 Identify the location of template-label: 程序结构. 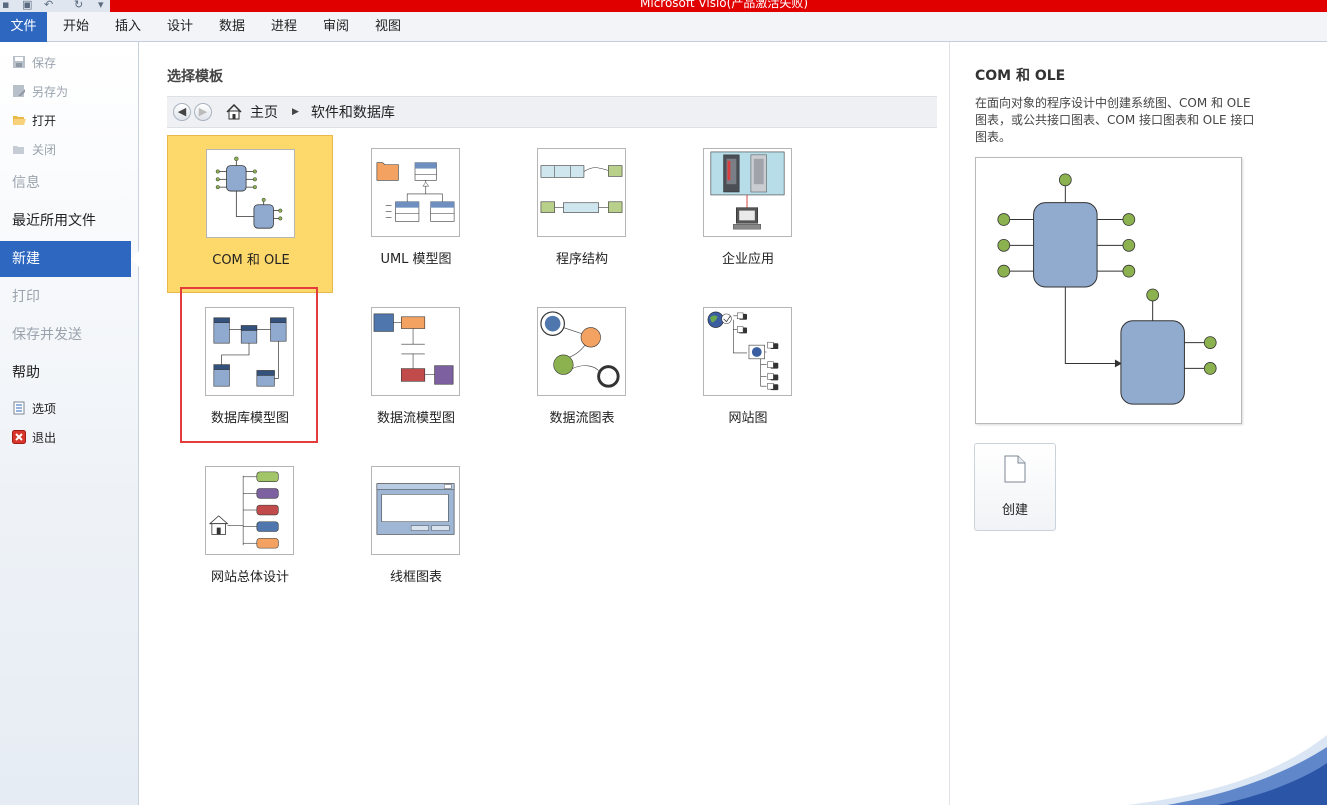
(581, 259).